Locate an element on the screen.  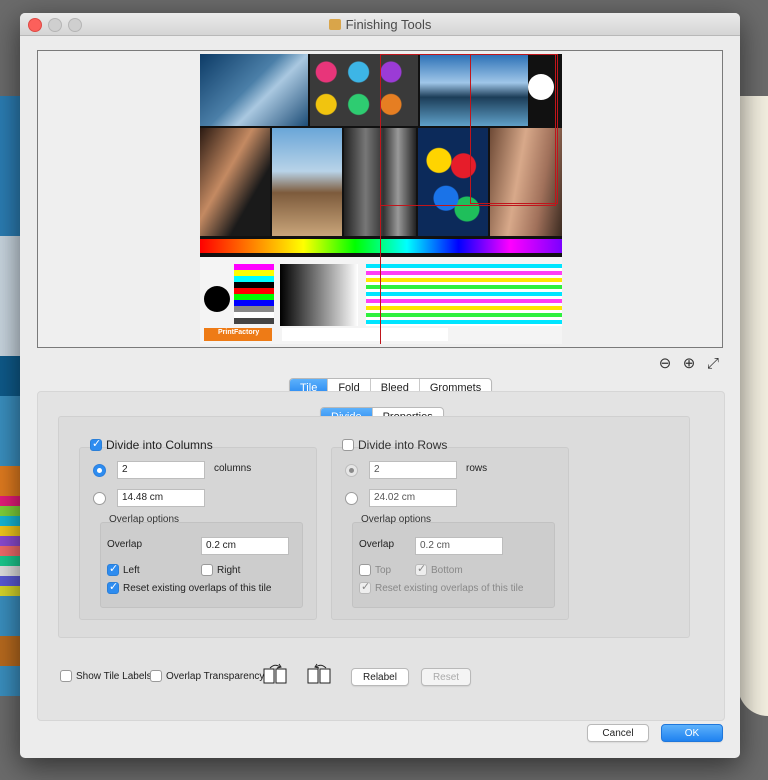
show-tile-labels-checkbox is located at coordinates (66, 676).